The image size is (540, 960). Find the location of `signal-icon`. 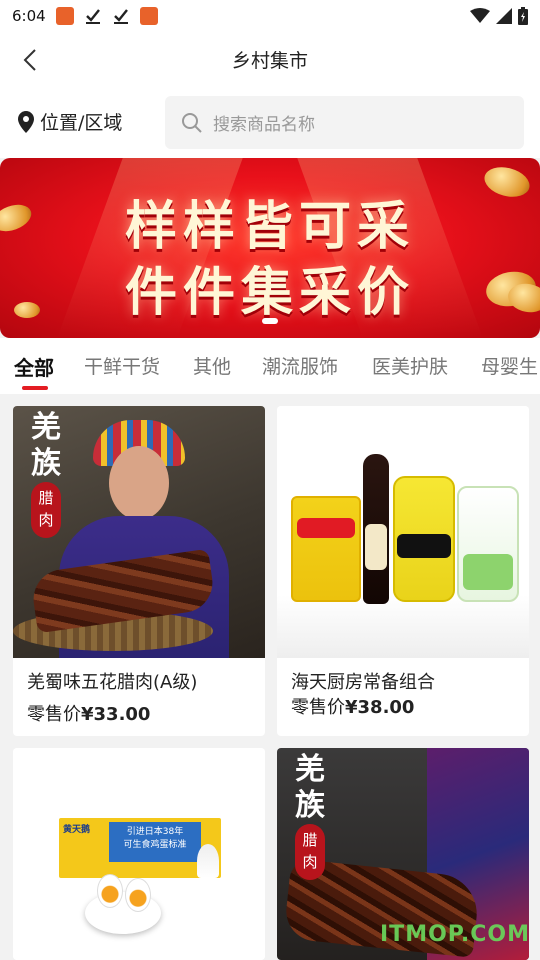

signal-icon is located at coordinates (504, 16).